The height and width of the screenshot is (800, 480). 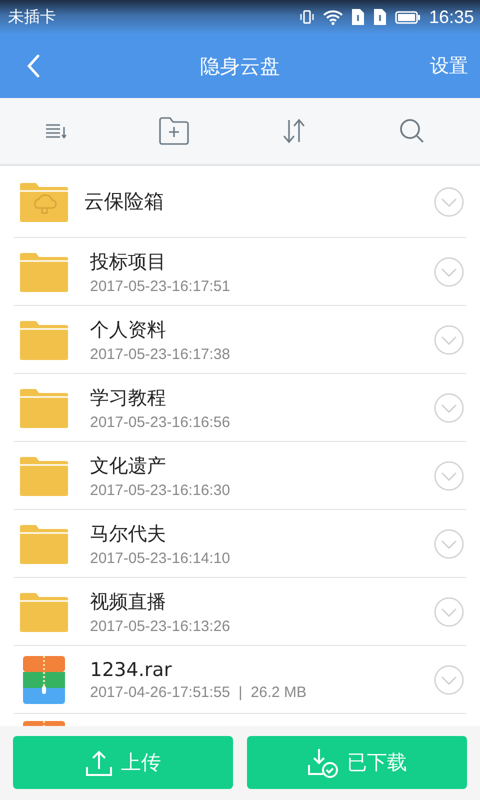 What do you see at coordinates (411, 131) in the screenshot?
I see `search-icon` at bounding box center [411, 131].